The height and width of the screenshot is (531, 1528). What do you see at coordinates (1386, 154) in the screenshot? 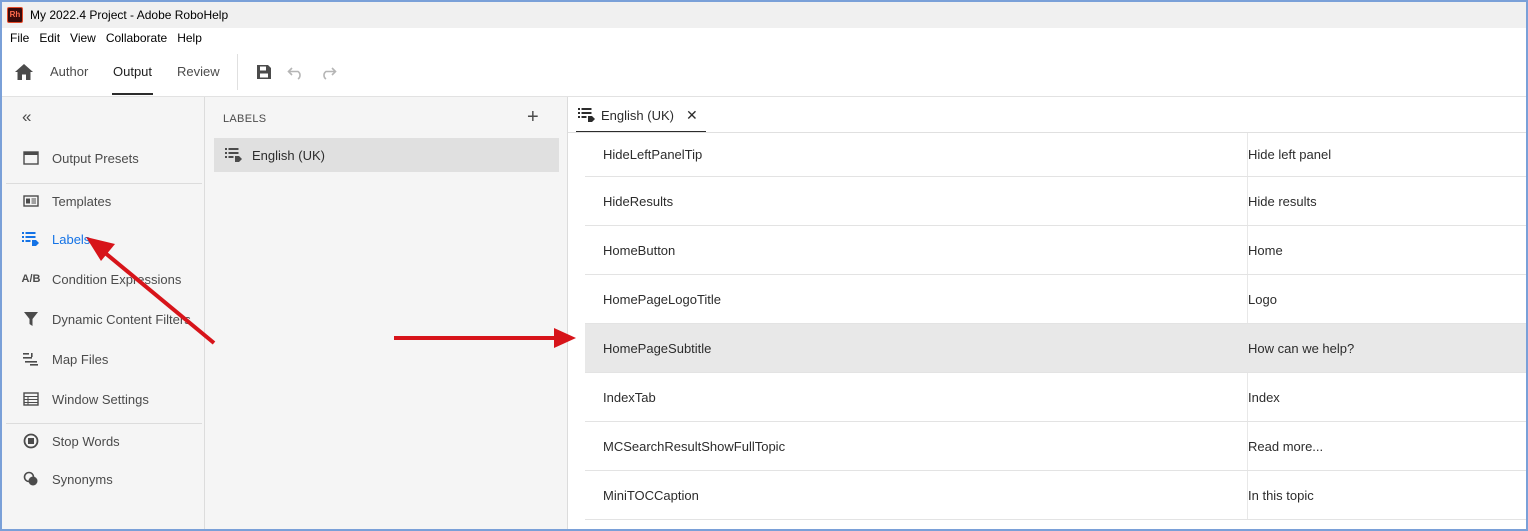
I see `label-value-field: Hide left panel` at bounding box center [1386, 154].